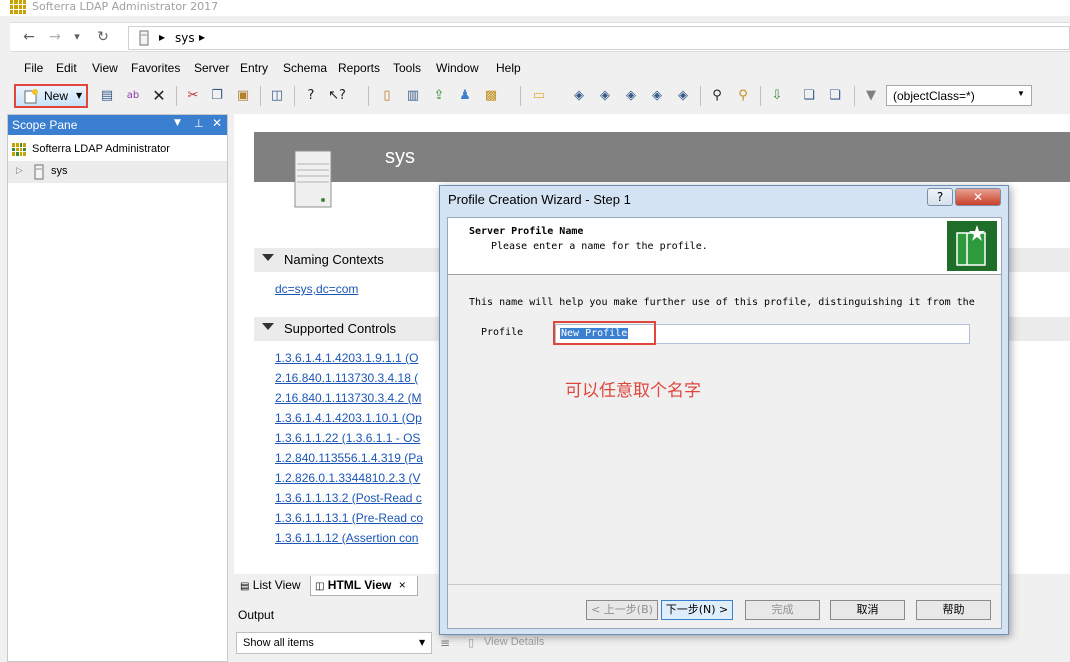 This screenshot has height=662, width=1070. What do you see at coordinates (717, 96) in the screenshot?
I see `search-icon: ⚲` at bounding box center [717, 96].